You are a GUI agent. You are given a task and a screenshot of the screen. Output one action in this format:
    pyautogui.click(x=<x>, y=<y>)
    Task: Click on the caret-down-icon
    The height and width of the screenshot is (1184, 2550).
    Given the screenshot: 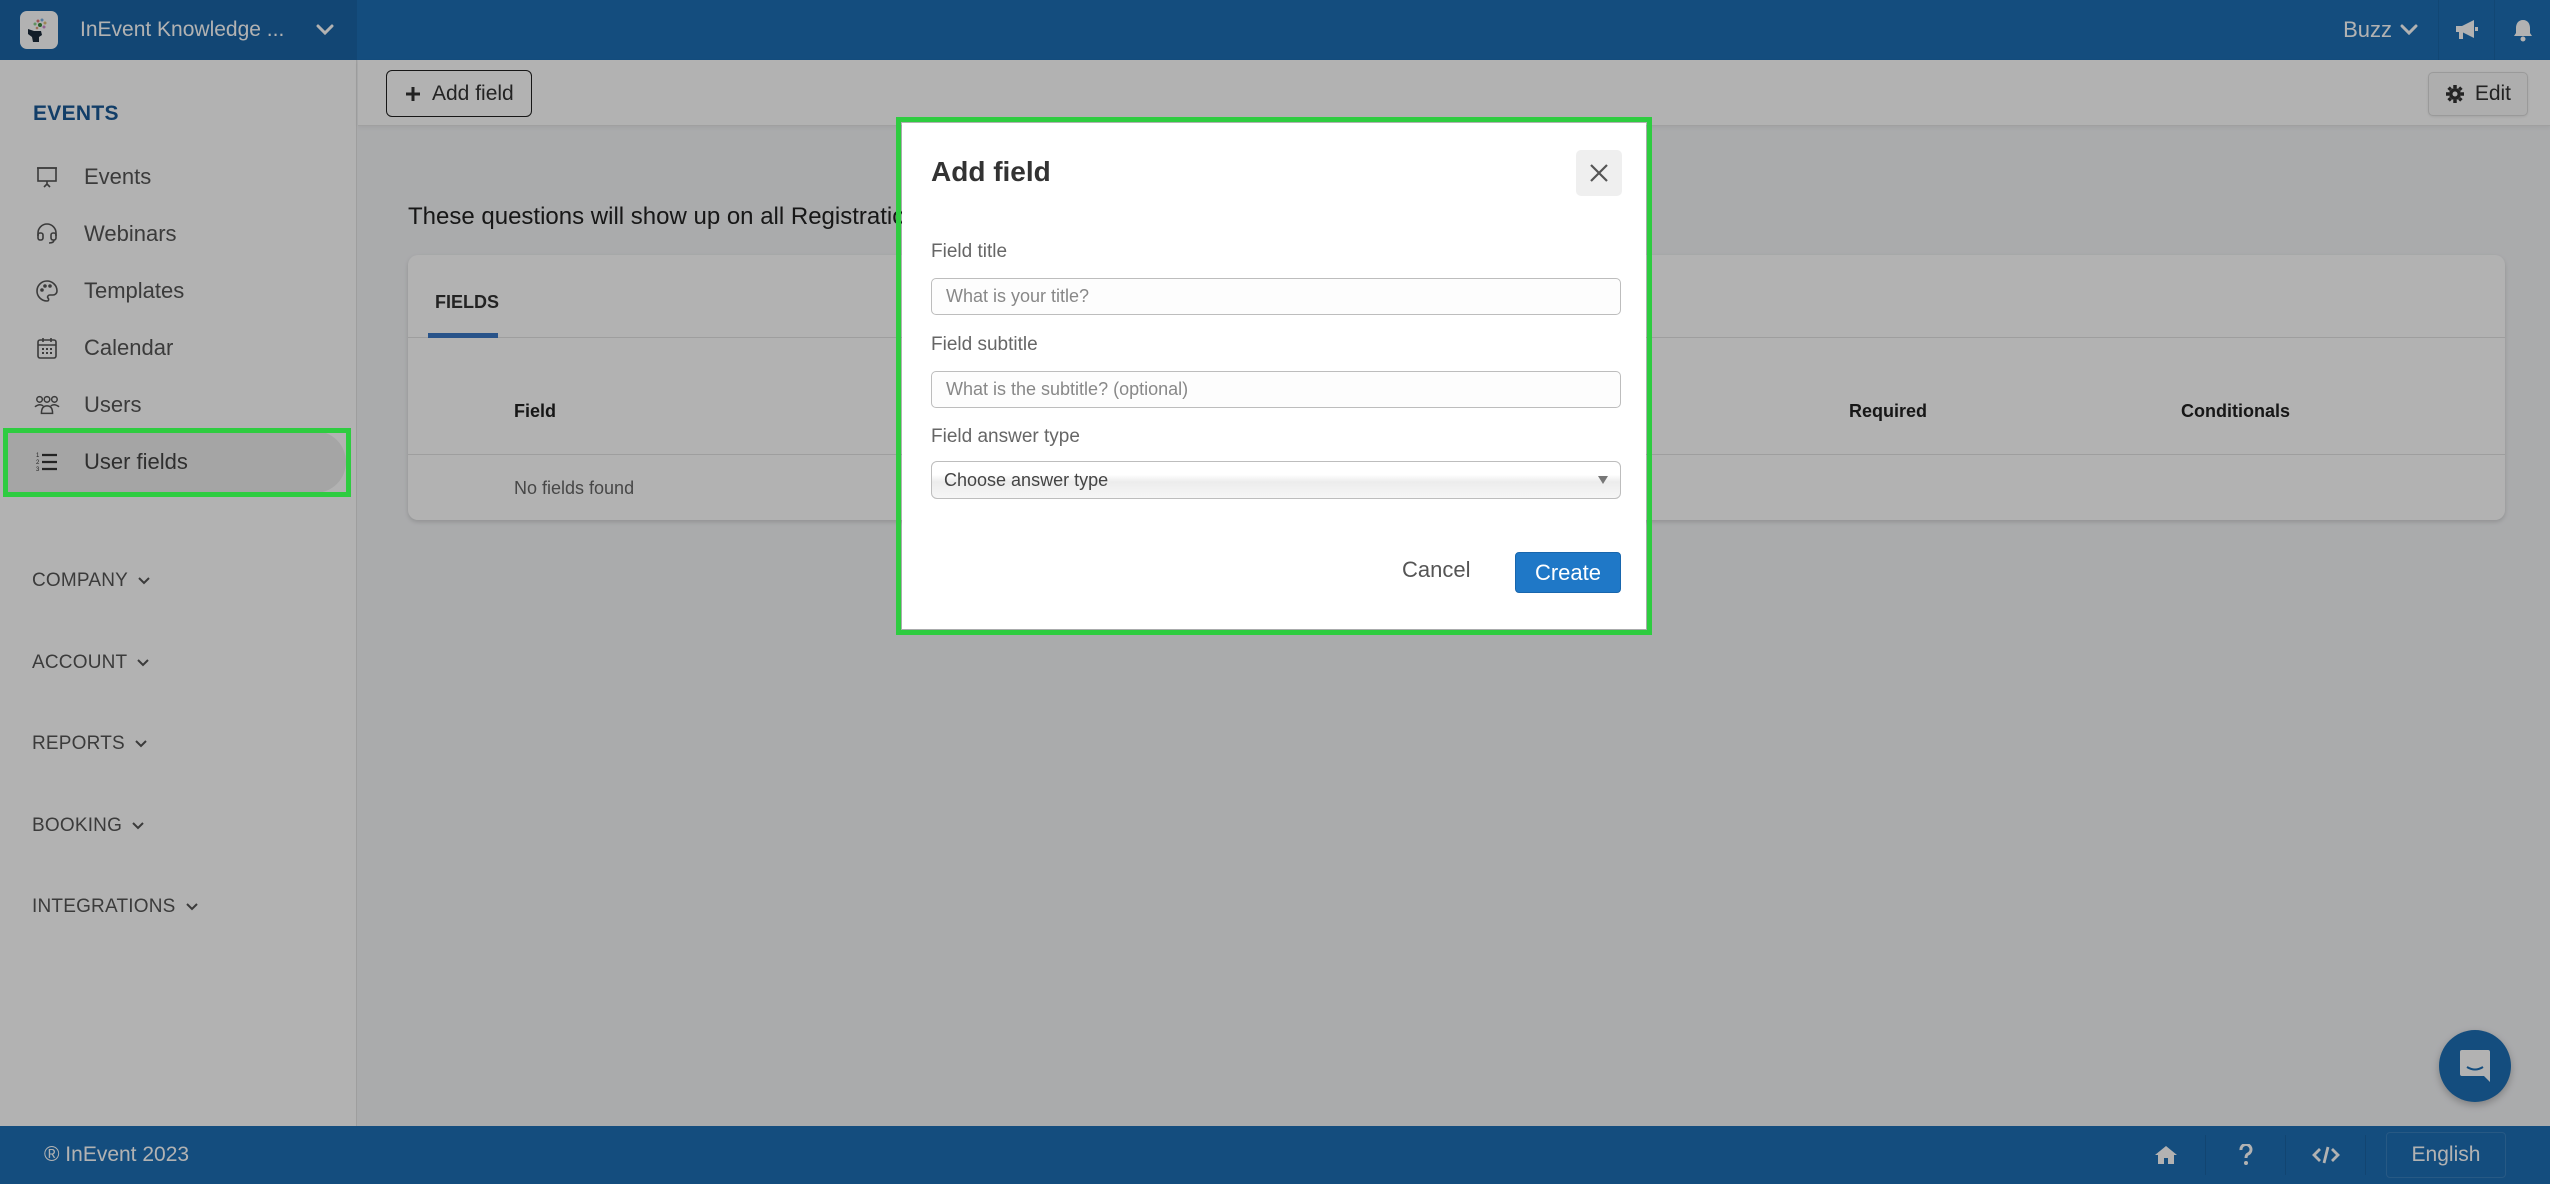 What is the action you would take?
    pyautogui.click(x=1603, y=480)
    